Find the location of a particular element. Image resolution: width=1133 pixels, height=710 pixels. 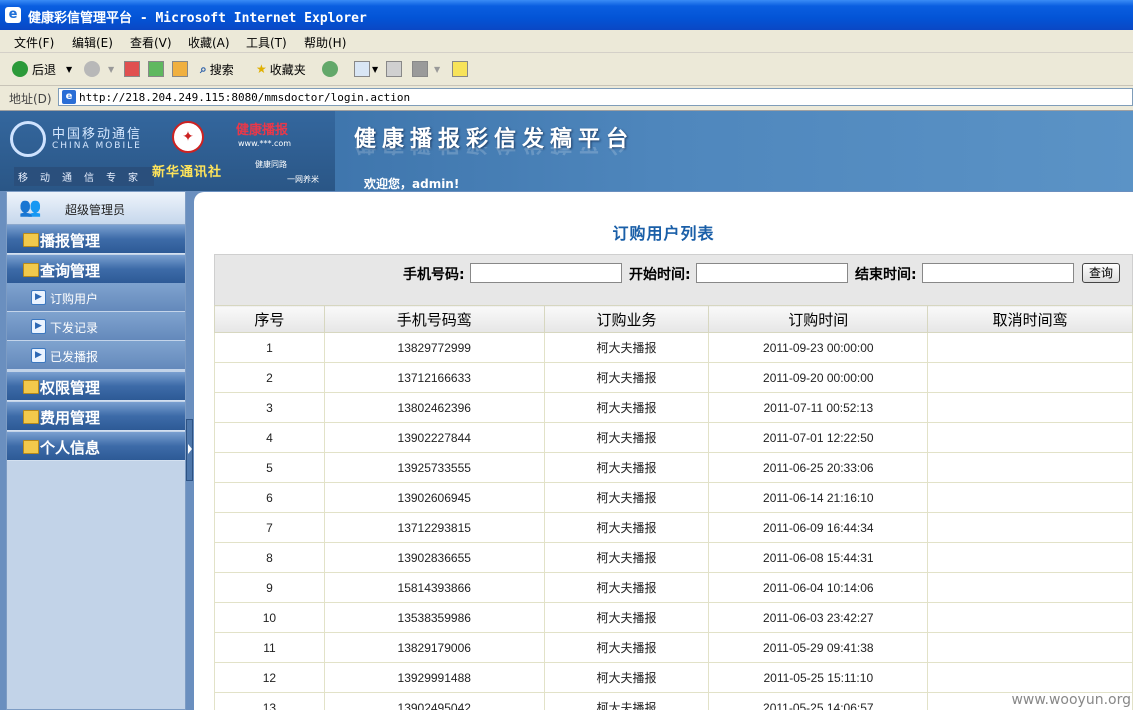

menu-help: 帮助(H) is located at coordinates (325, 42).